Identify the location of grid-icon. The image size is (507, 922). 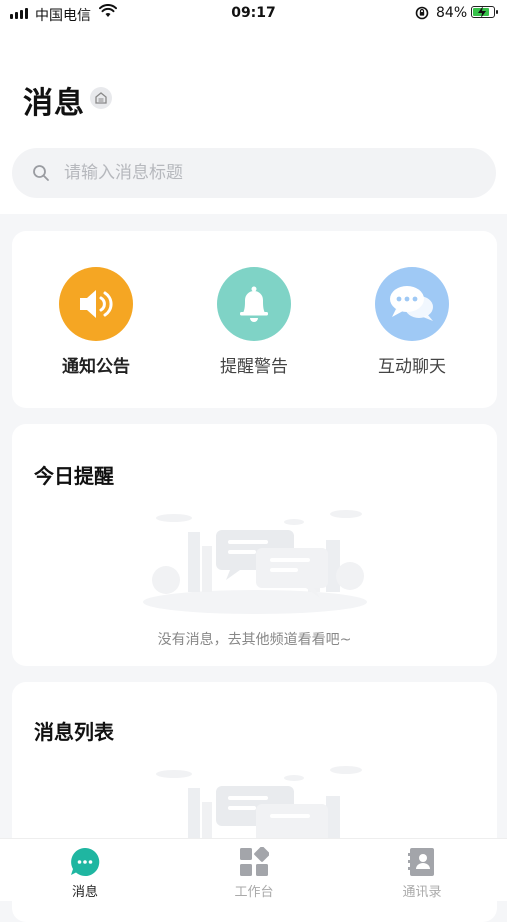
(254, 862).